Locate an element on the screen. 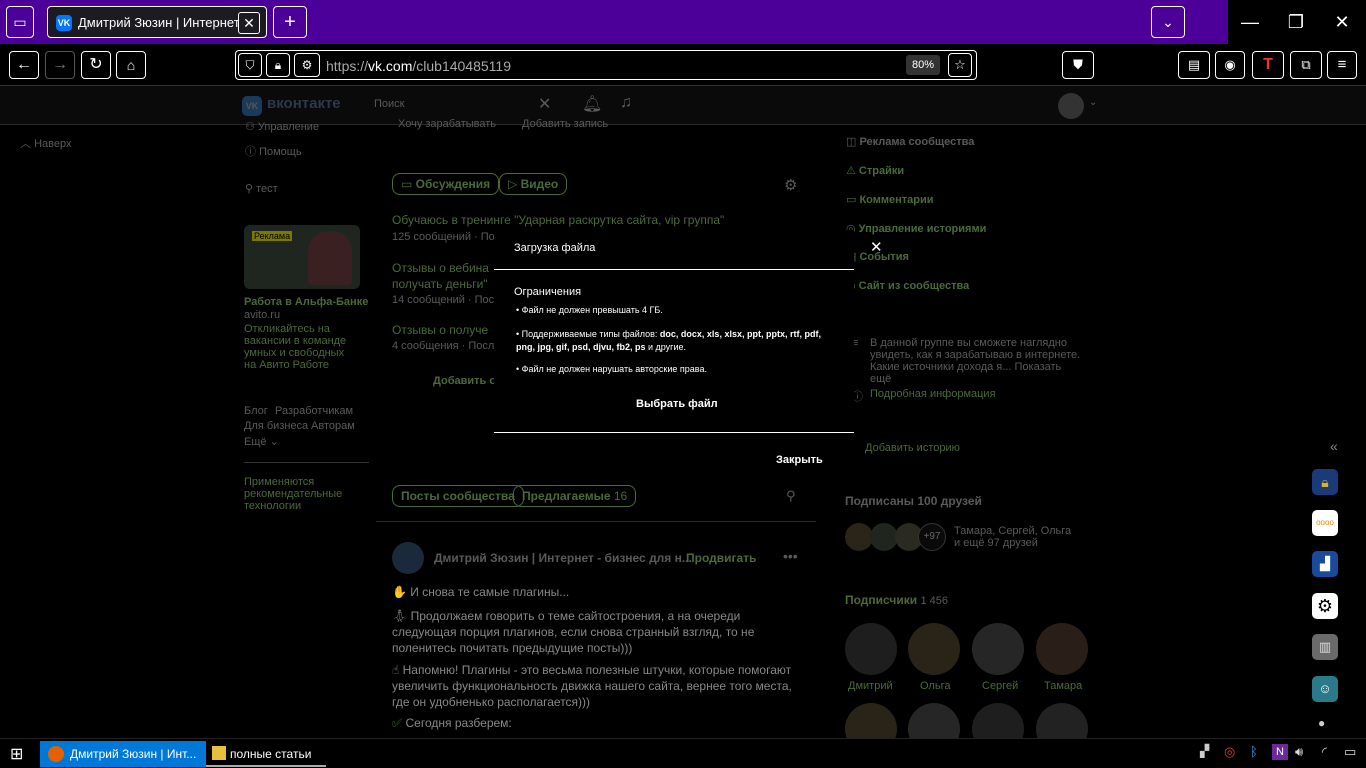  subscriber-name: Тамара is located at coordinates (1063, 686).